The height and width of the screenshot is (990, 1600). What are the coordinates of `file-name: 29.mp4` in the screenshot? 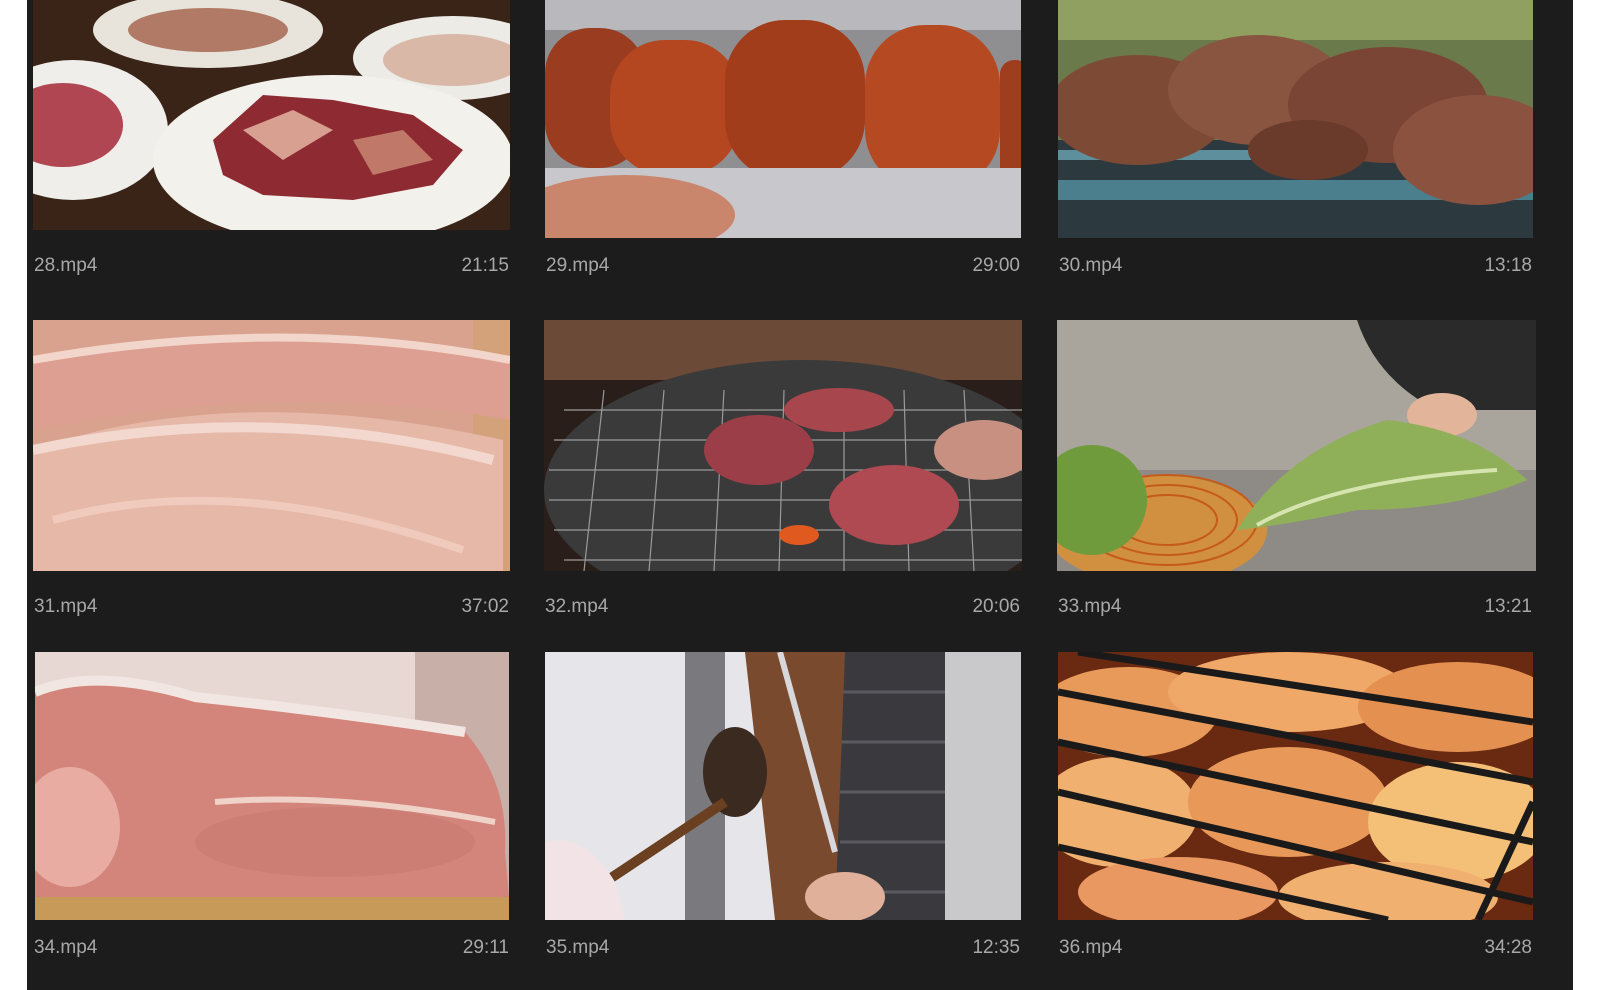 It's located at (578, 265).